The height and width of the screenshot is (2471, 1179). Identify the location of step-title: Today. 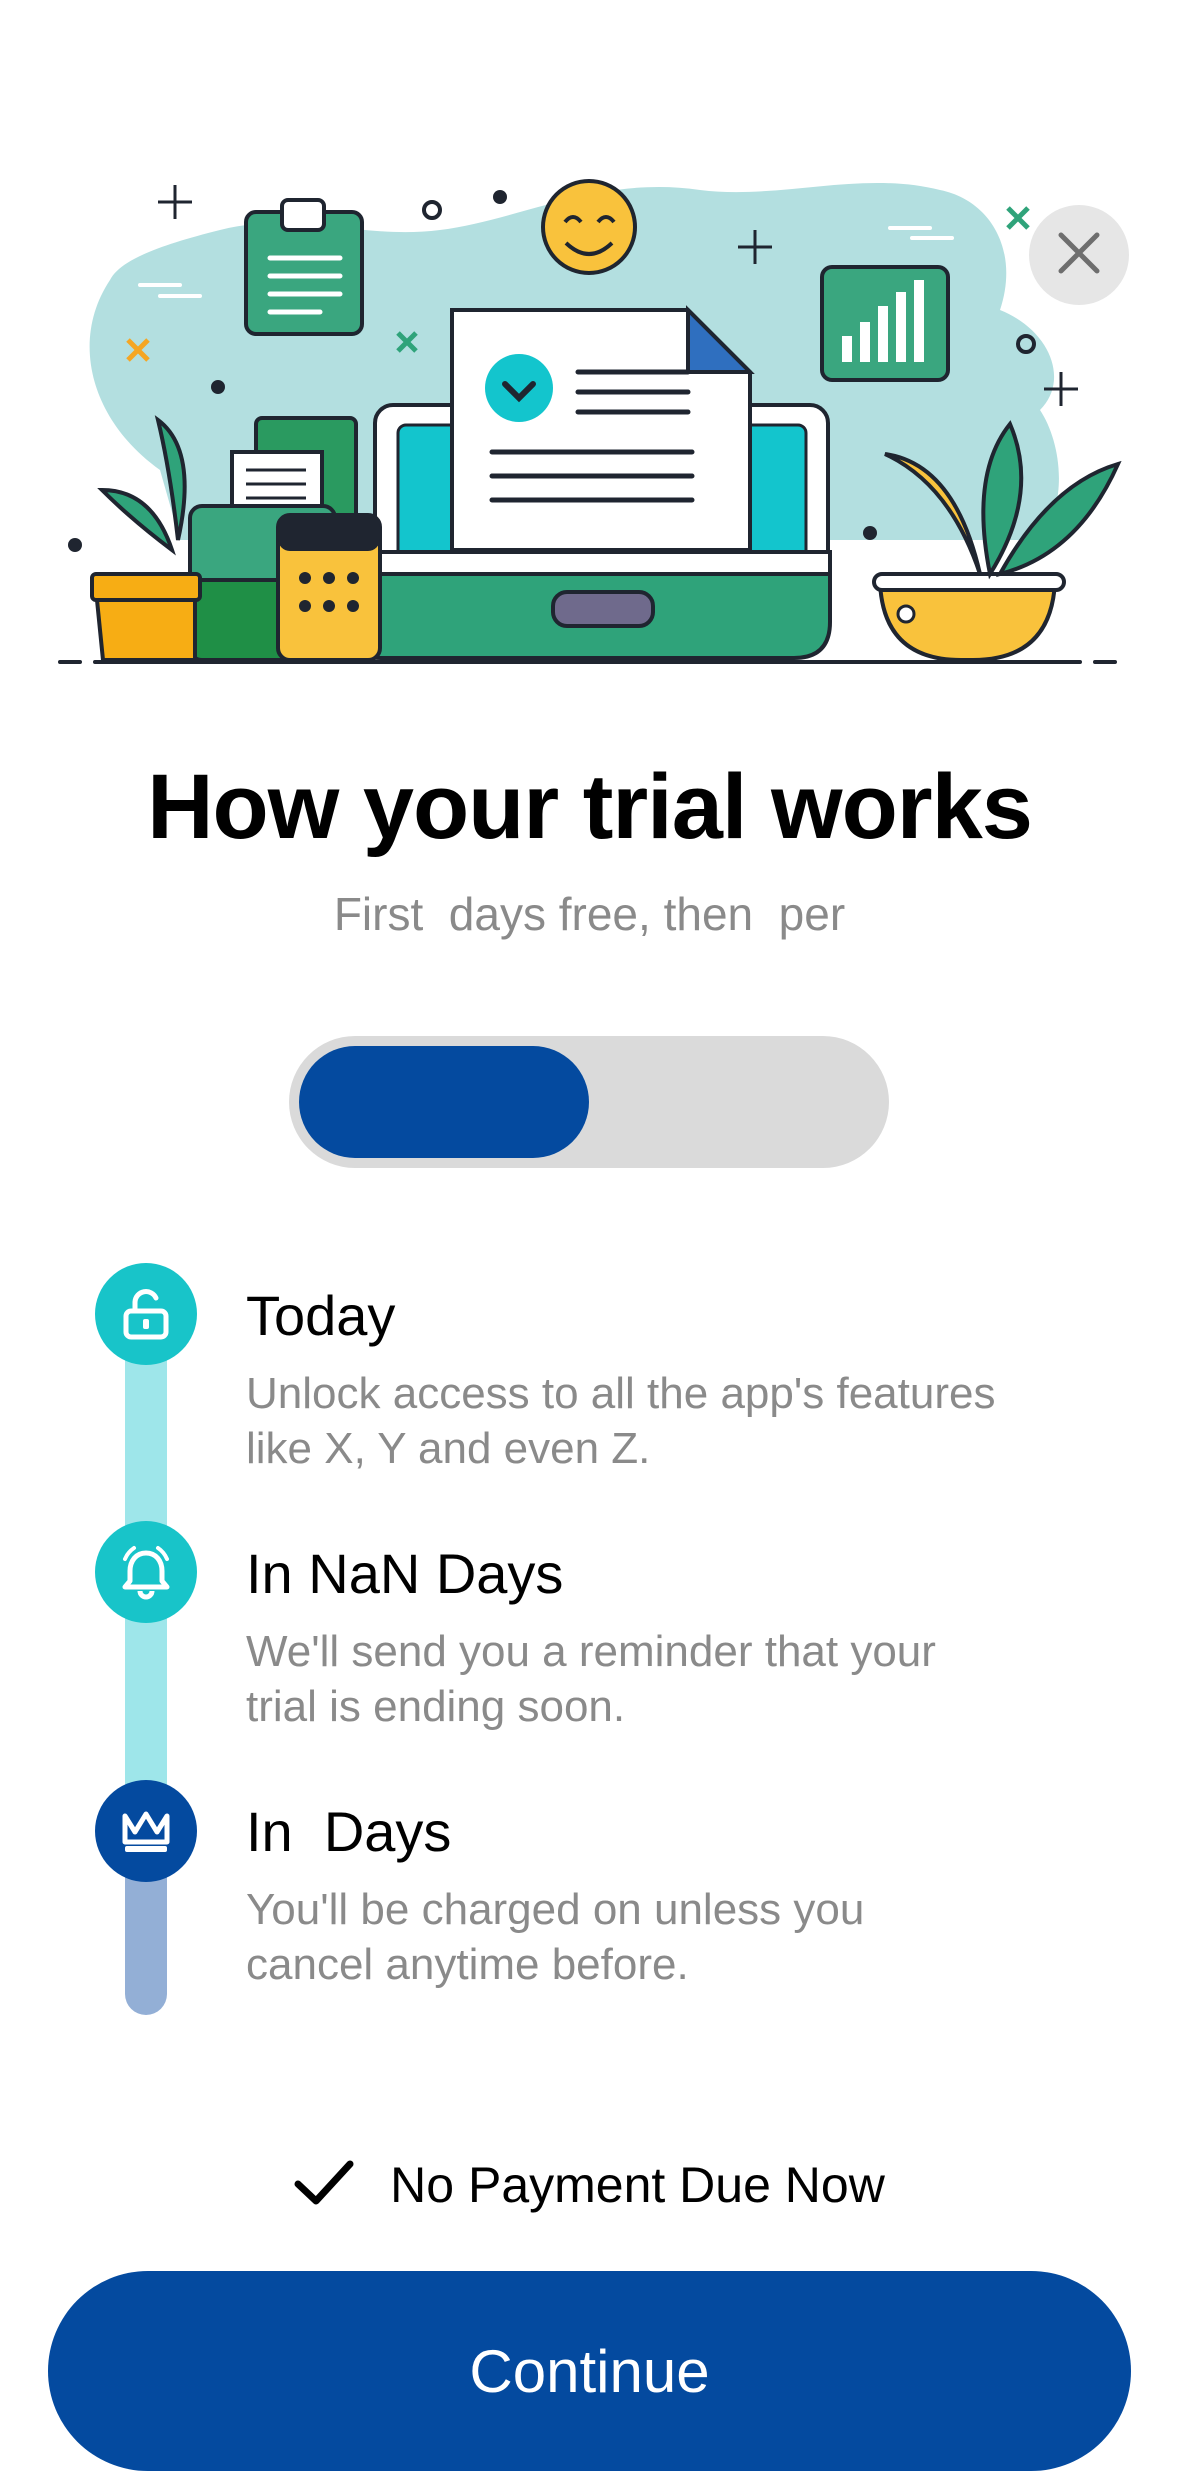
(321, 1315).